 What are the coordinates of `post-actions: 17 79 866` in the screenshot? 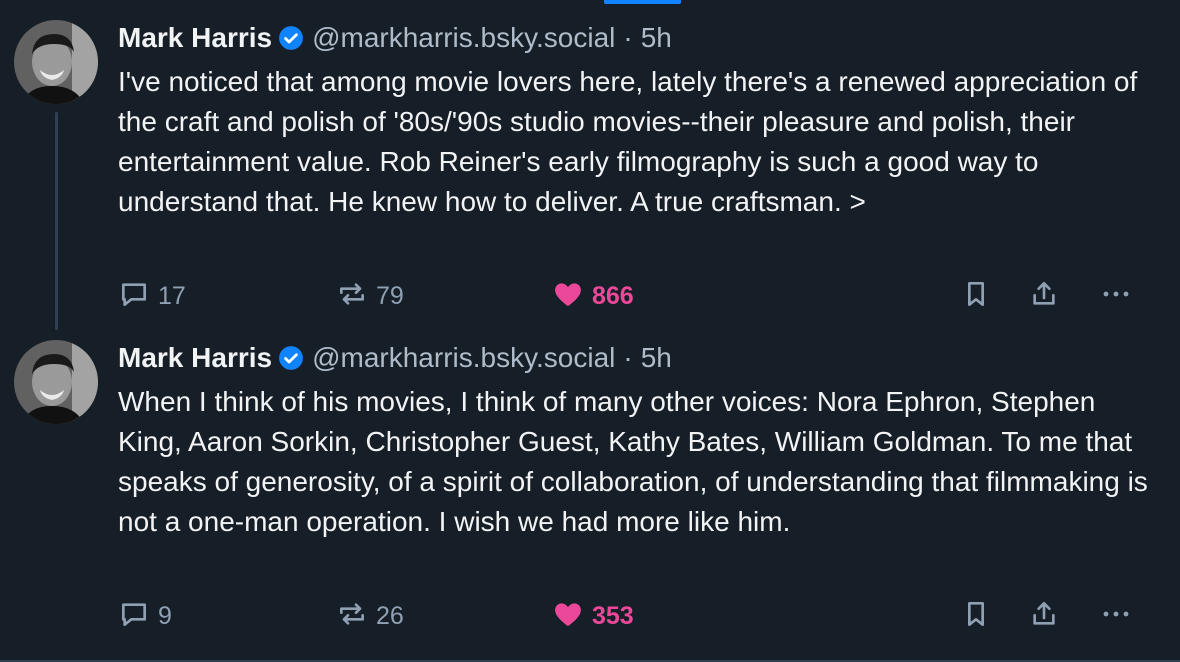 It's located at (633, 296).